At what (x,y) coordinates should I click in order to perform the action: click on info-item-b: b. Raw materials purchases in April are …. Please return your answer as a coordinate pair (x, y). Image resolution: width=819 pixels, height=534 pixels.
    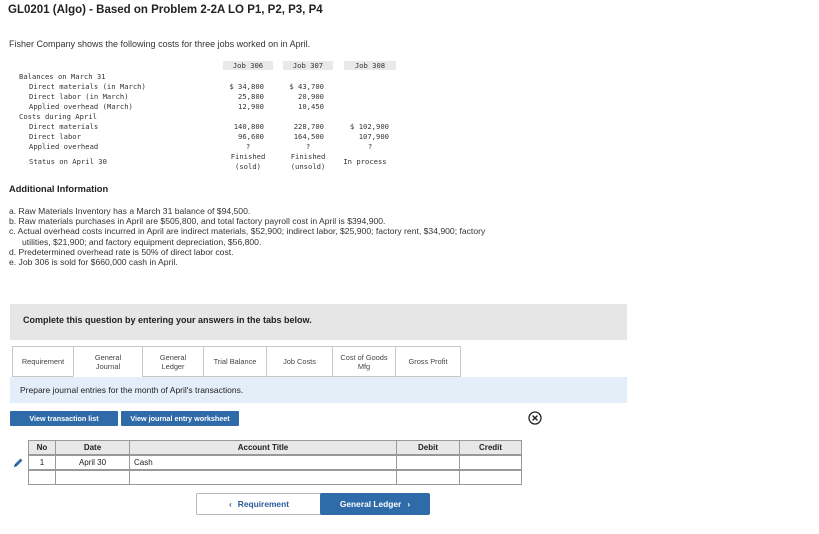
    Looking at the image, I should click on (197, 221).